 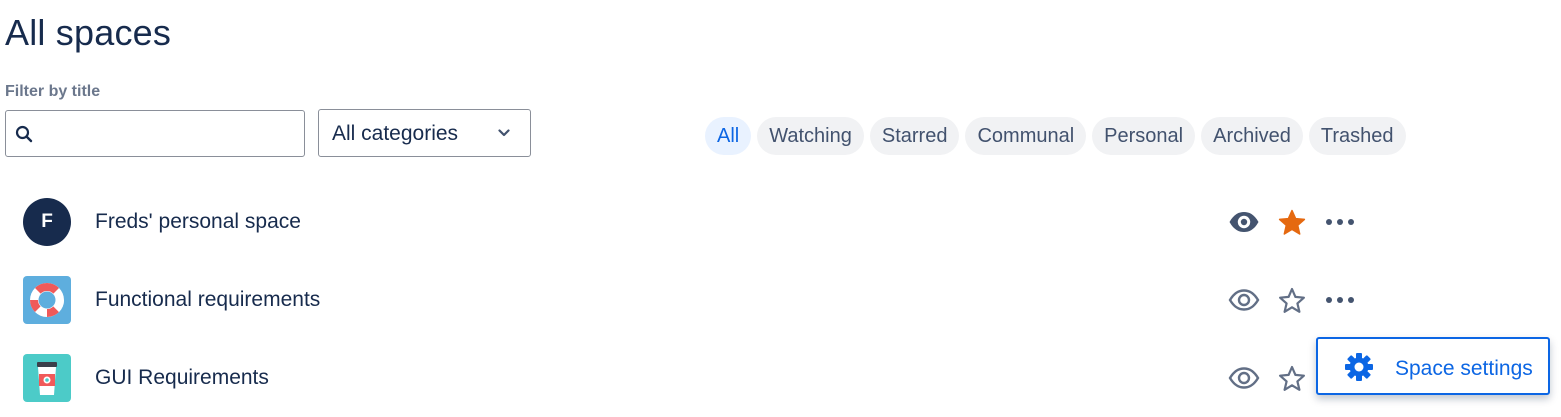 I want to click on category-select: All categories, so click(x=424, y=133).